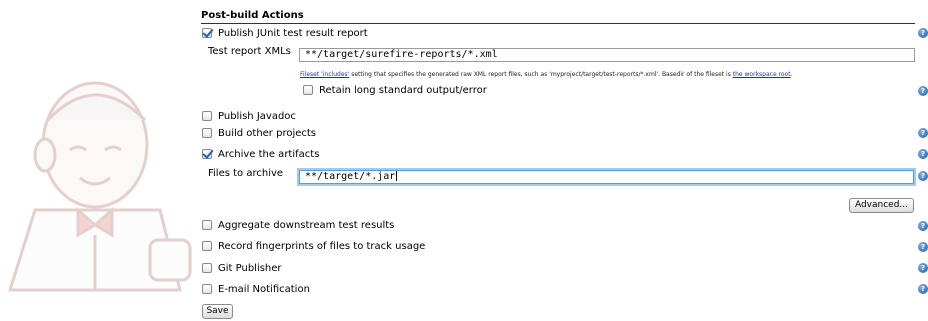  Describe the element at coordinates (293, 33) in the screenshot. I see `publish-junit-label: Publish JUnit test result report` at that location.